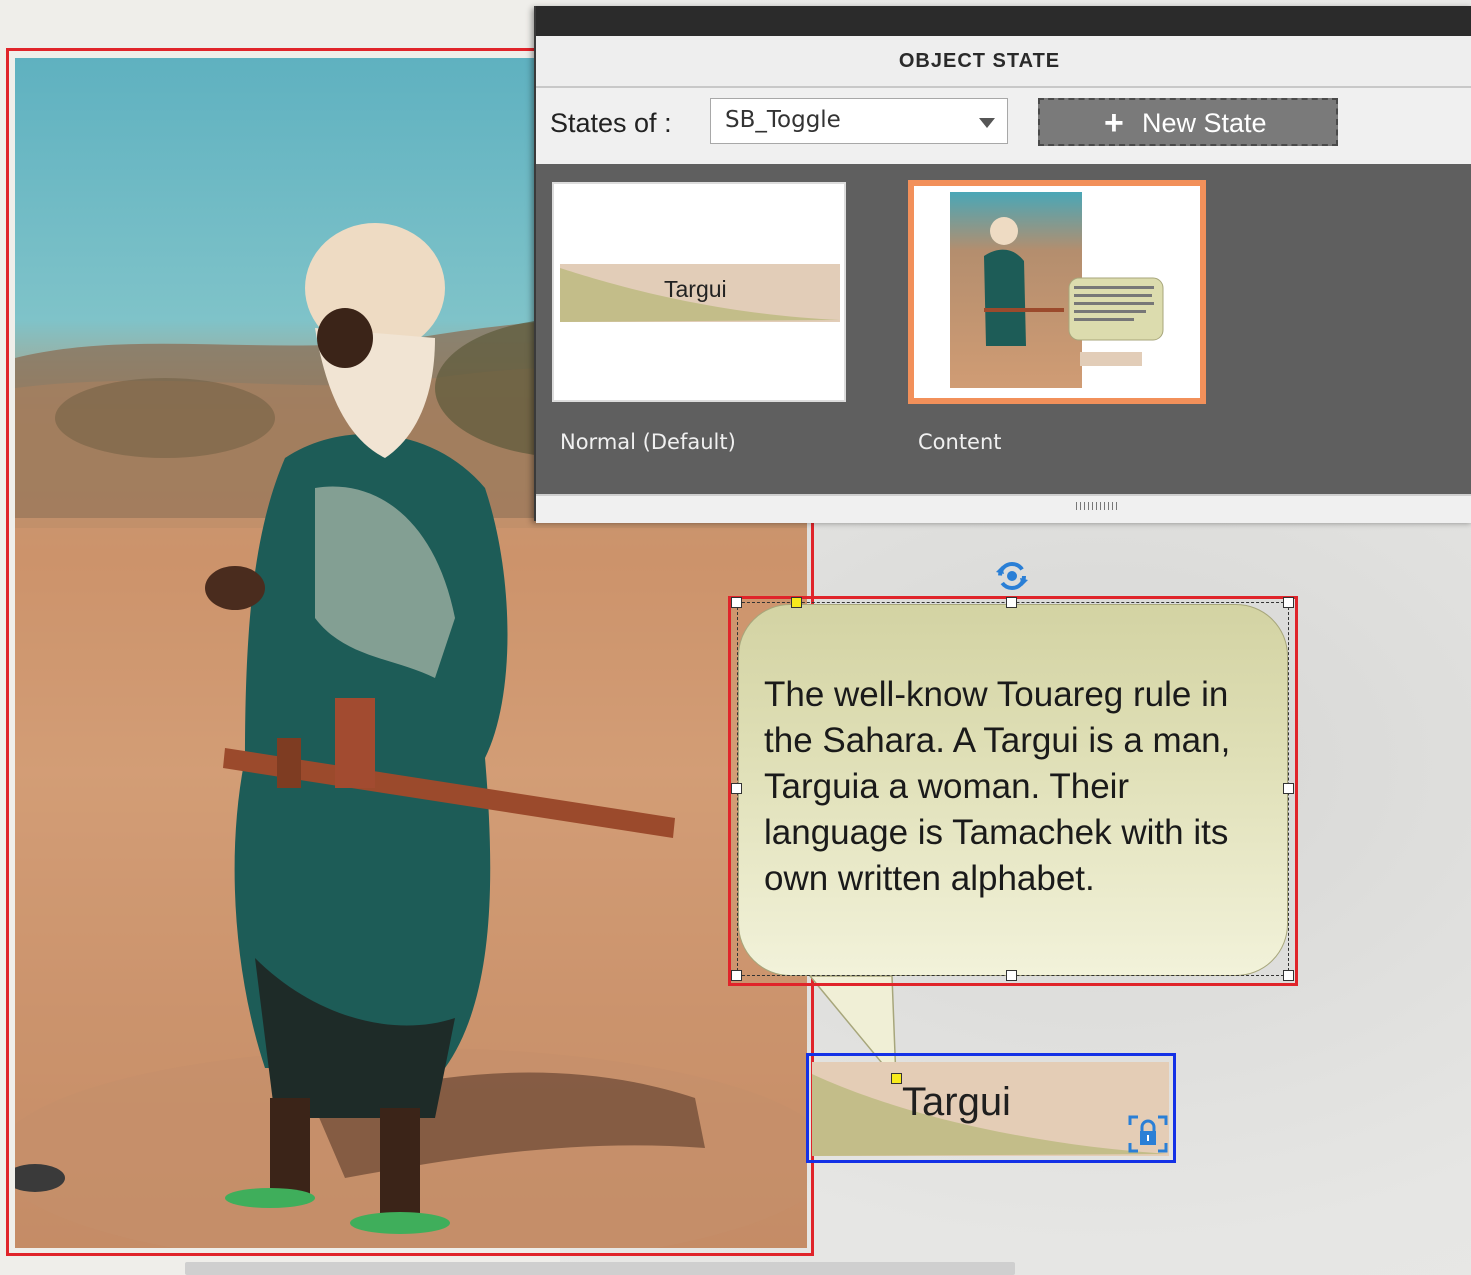 This screenshot has width=1471, height=1275. Describe the element at coordinates (695, 289) in the screenshot. I see `normal-state-preview-text: Targui` at that location.